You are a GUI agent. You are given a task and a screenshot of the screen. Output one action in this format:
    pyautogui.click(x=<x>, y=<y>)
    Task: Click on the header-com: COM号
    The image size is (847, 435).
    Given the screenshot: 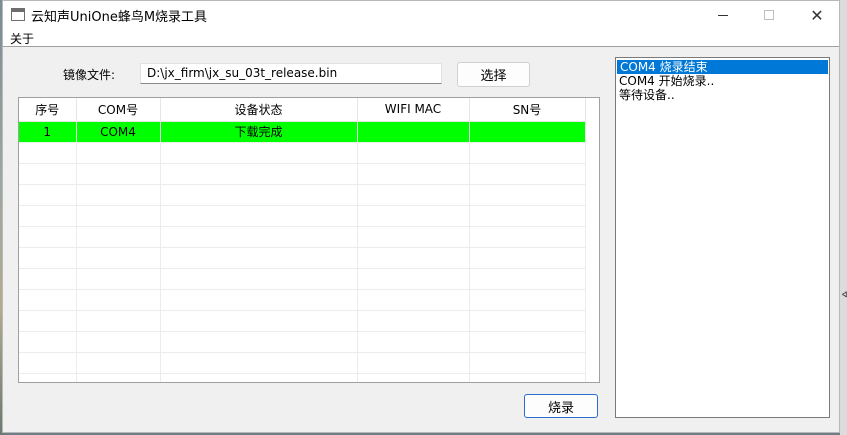 What is the action you would take?
    pyautogui.click(x=118, y=110)
    